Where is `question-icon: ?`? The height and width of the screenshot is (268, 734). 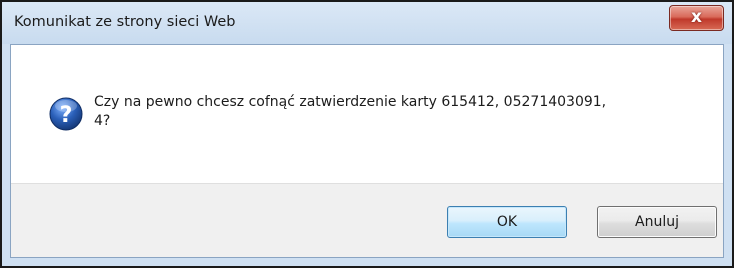 question-icon: ? is located at coordinates (66, 114).